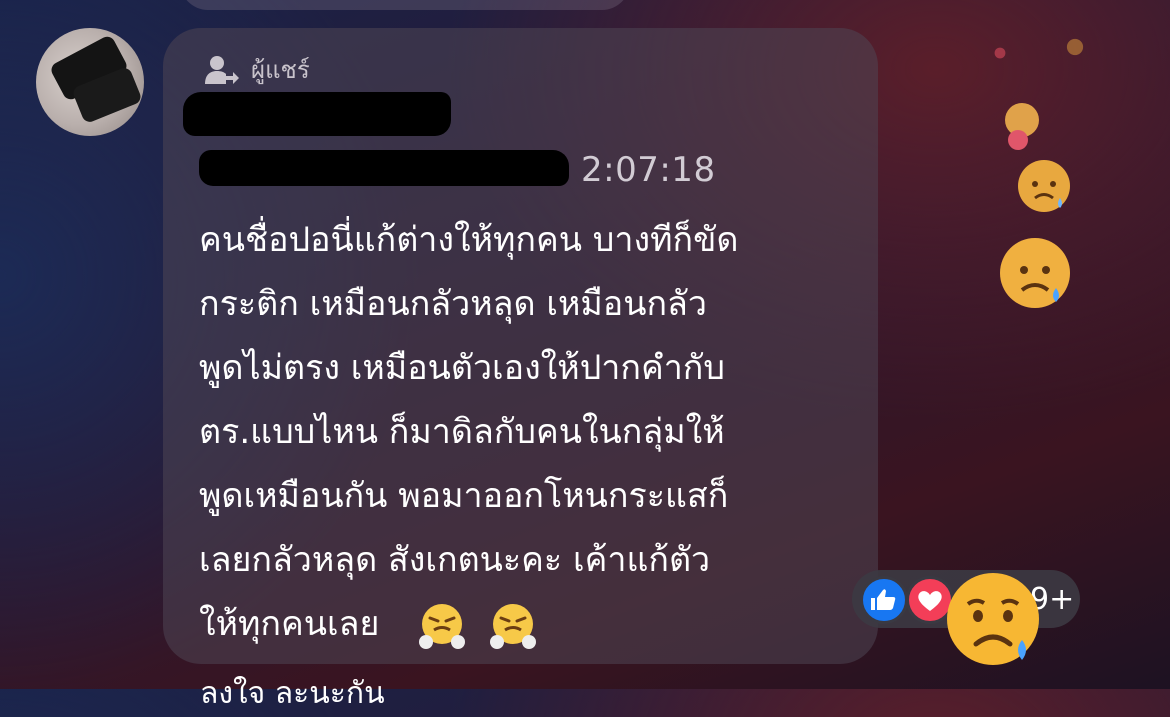 This screenshot has width=1170, height=717. I want to click on message-line-last: ให้ทุกคนเลย, so click(529, 624).